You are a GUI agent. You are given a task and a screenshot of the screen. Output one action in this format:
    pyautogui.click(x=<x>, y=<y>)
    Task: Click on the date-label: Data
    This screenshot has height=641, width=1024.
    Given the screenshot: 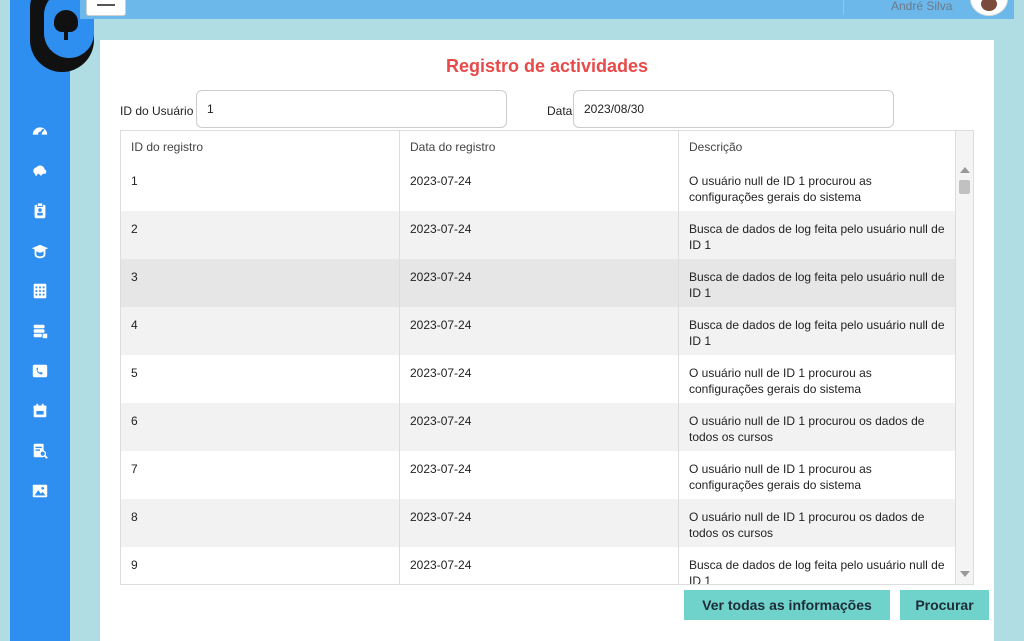 What is the action you would take?
    pyautogui.click(x=560, y=111)
    